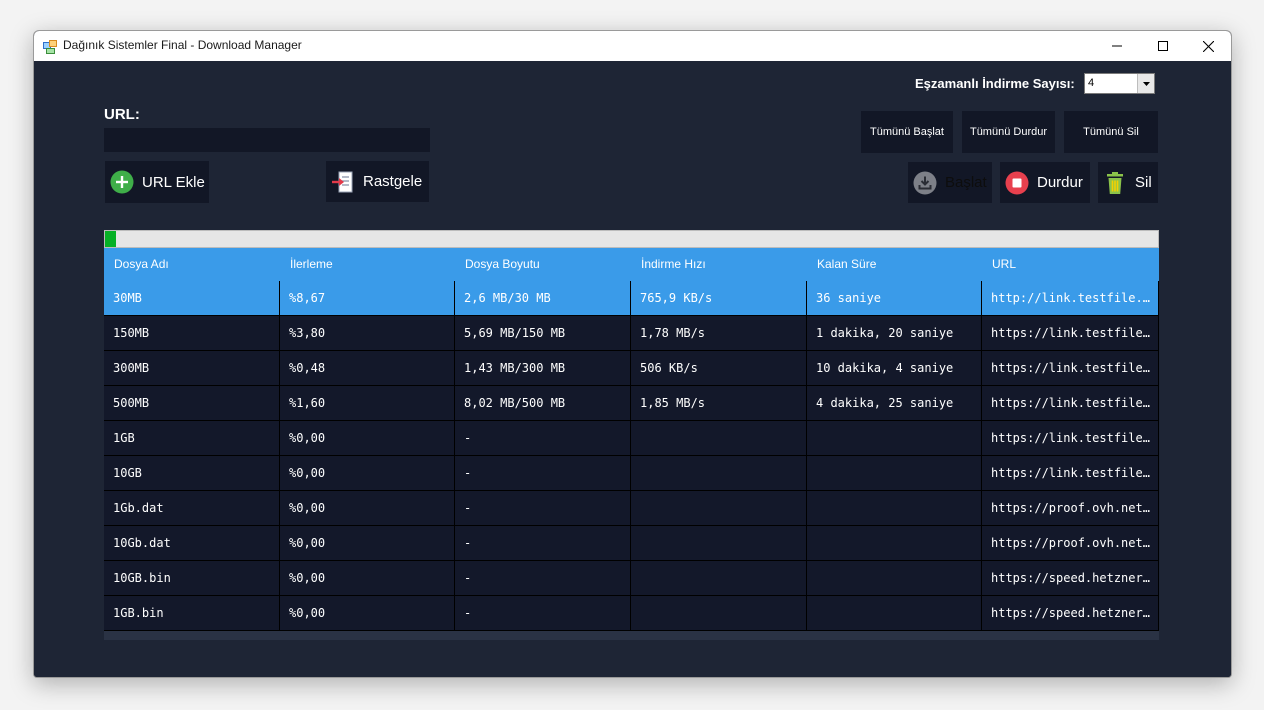  Describe the element at coordinates (192, 403) in the screenshot. I see `table-cell: 500MB` at that location.